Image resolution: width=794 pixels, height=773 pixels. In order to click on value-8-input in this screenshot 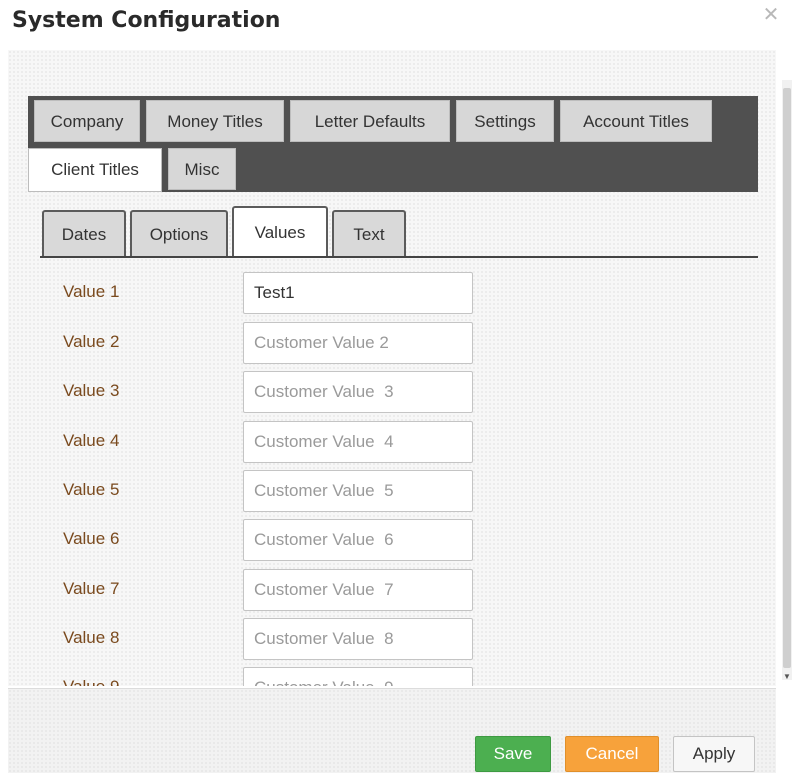, I will do `click(358, 639)`.